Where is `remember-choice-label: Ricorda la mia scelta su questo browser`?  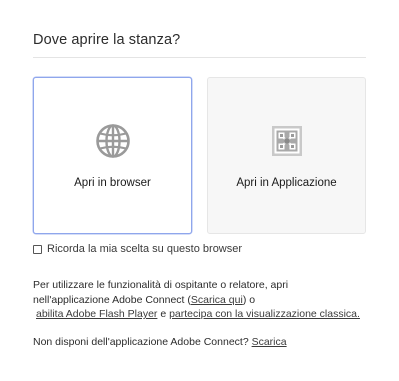
remember-choice-label: Ricorda la mia scelta su questo browser is located at coordinates (145, 249).